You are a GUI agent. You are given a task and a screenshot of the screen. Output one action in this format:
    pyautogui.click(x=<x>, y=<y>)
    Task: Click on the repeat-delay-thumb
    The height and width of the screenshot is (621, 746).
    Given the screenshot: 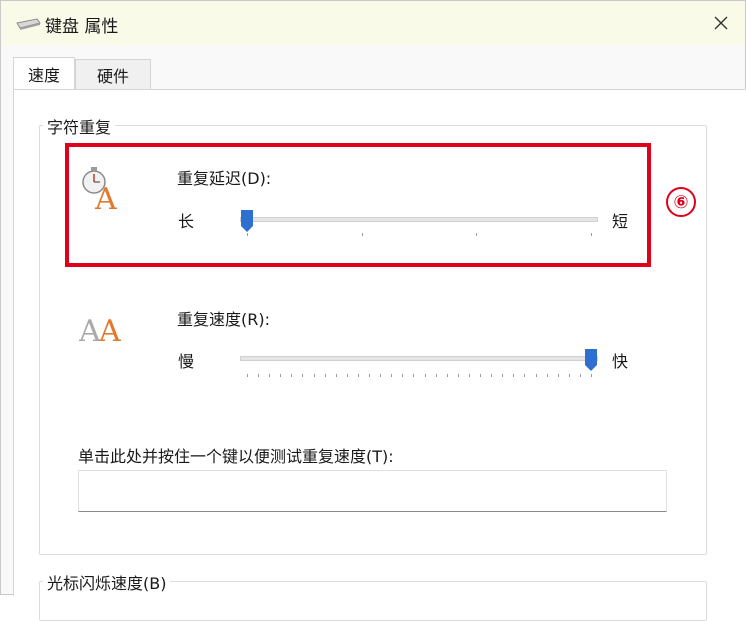 What is the action you would take?
    pyautogui.click(x=247, y=221)
    